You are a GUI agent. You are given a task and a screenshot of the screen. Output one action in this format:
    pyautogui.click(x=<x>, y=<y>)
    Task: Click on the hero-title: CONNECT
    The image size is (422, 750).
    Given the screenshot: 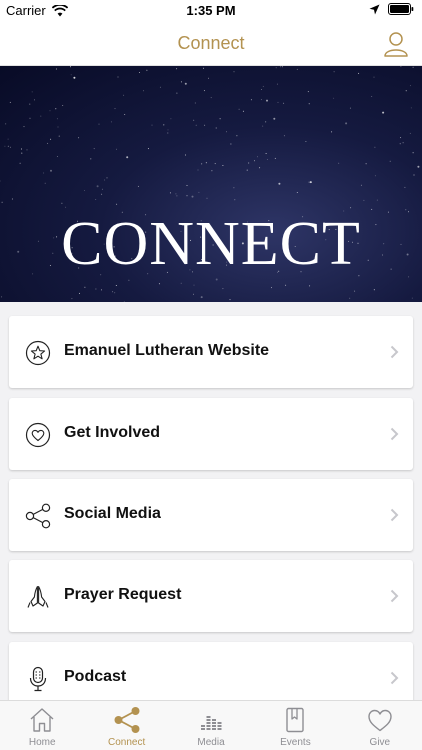 What is the action you would take?
    pyautogui.click(x=211, y=244)
    